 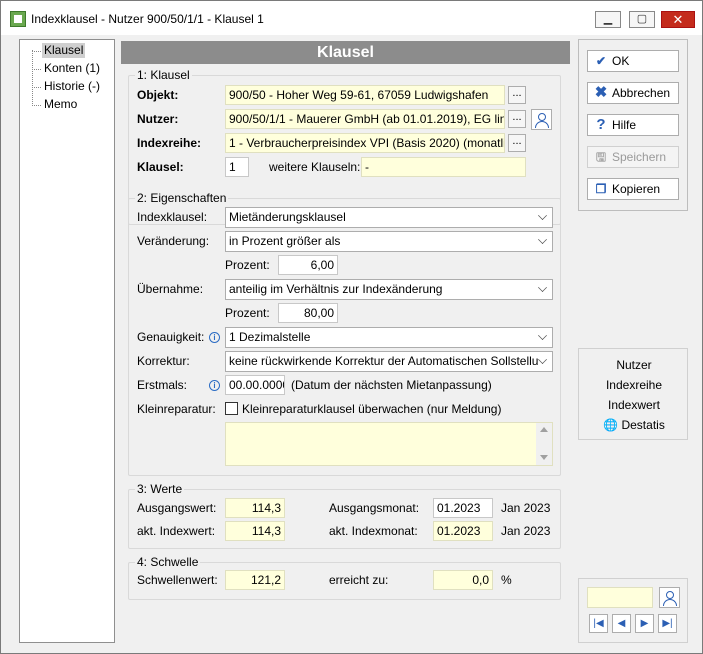 What do you see at coordinates (345, 52) in the screenshot?
I see `panel-title: Klausel` at bounding box center [345, 52].